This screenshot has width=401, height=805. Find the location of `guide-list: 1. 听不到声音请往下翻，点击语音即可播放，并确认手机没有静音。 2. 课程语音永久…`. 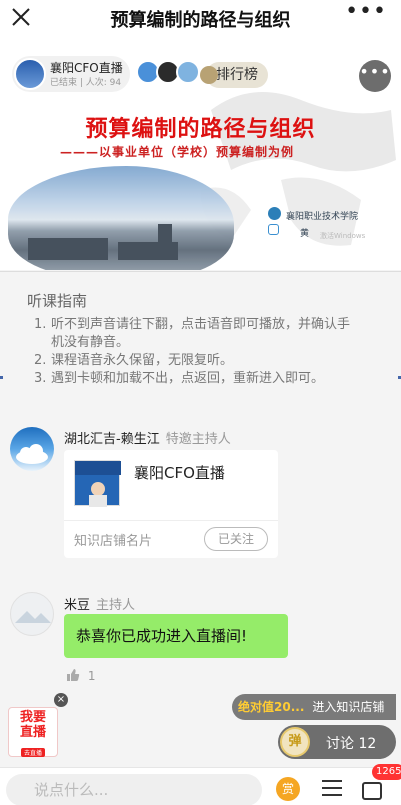

guide-list: 1. 听不到声音请往下翻，点击语音即可播放，并确认手机没有静音。 2. 课程语音永久… is located at coordinates (194, 352).